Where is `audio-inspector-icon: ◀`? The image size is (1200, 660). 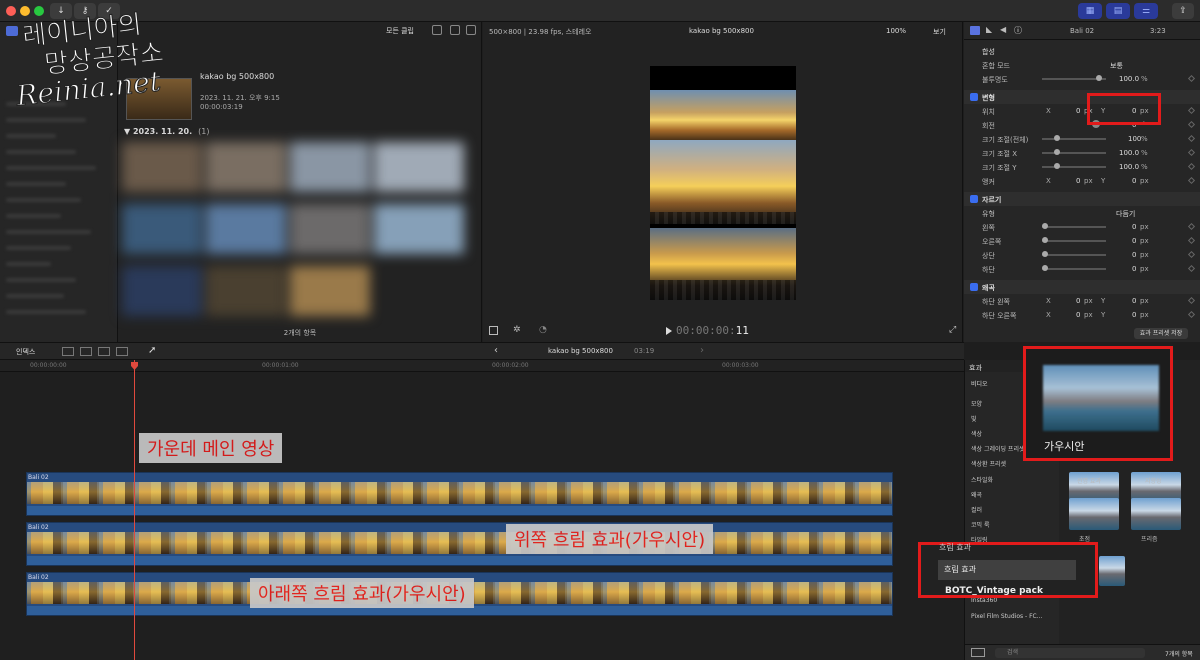
audio-inspector-icon: ◀ is located at coordinates (1003, 29).